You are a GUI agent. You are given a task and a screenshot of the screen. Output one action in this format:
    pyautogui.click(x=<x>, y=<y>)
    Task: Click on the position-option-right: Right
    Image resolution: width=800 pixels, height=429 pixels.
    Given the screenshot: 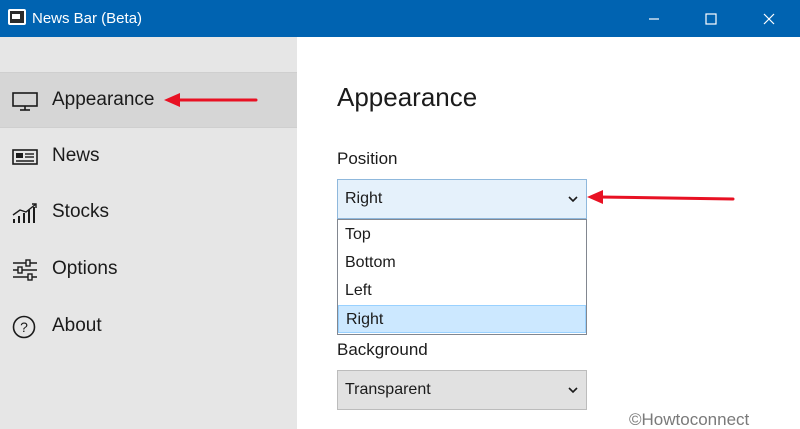 What is the action you would take?
    pyautogui.click(x=462, y=319)
    